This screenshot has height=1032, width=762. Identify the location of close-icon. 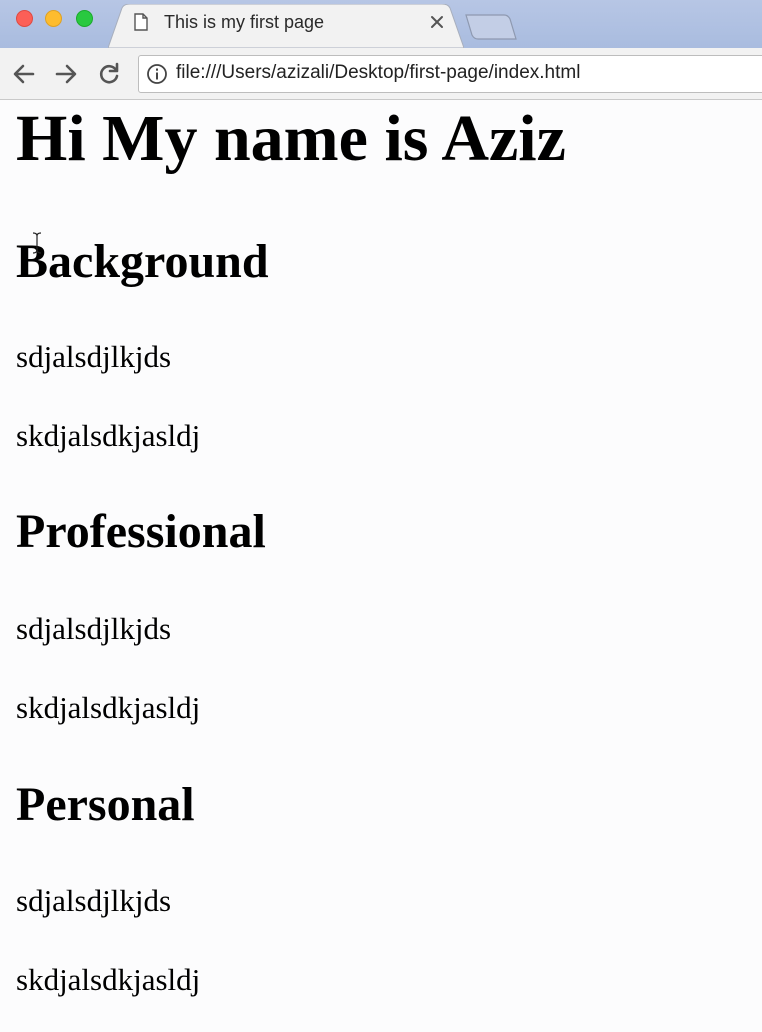
(437, 22).